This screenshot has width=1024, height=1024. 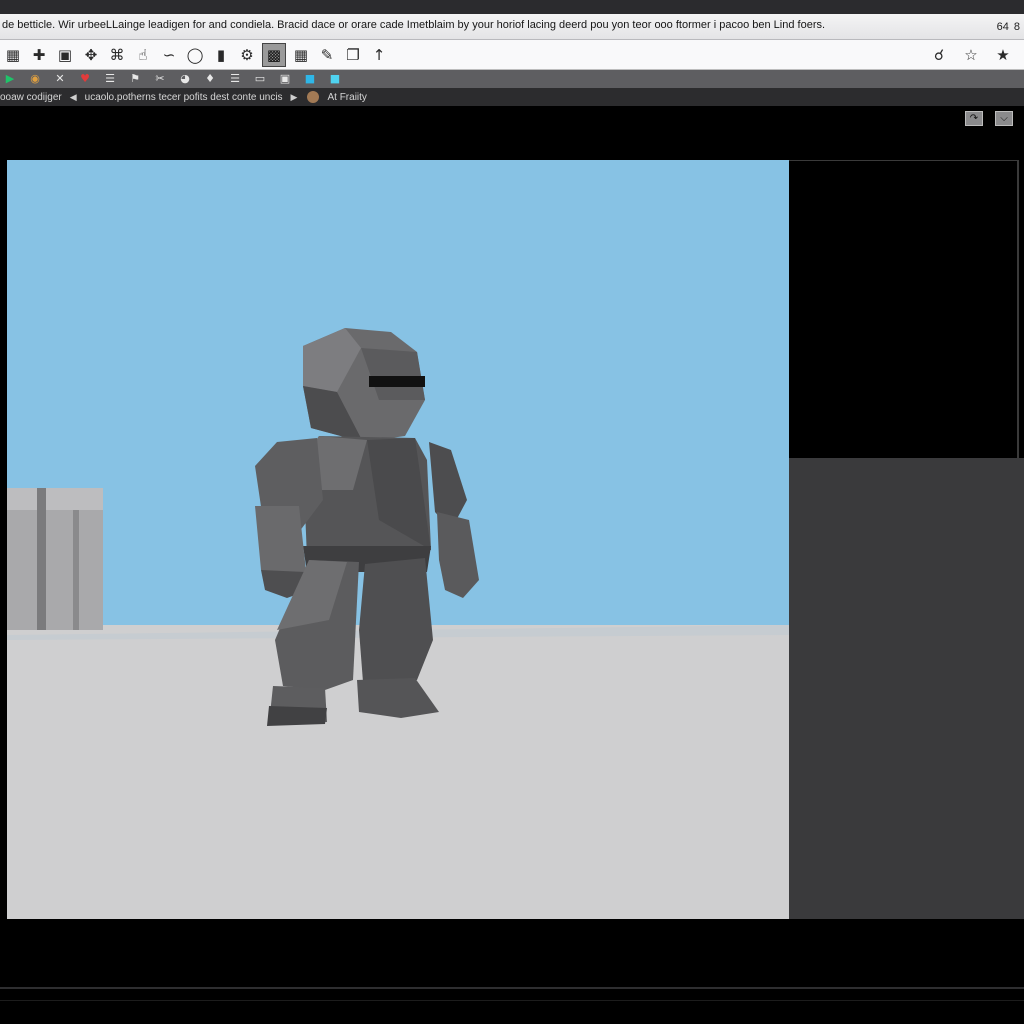 I want to click on keyframe-icon: ♦, so click(x=210, y=79).